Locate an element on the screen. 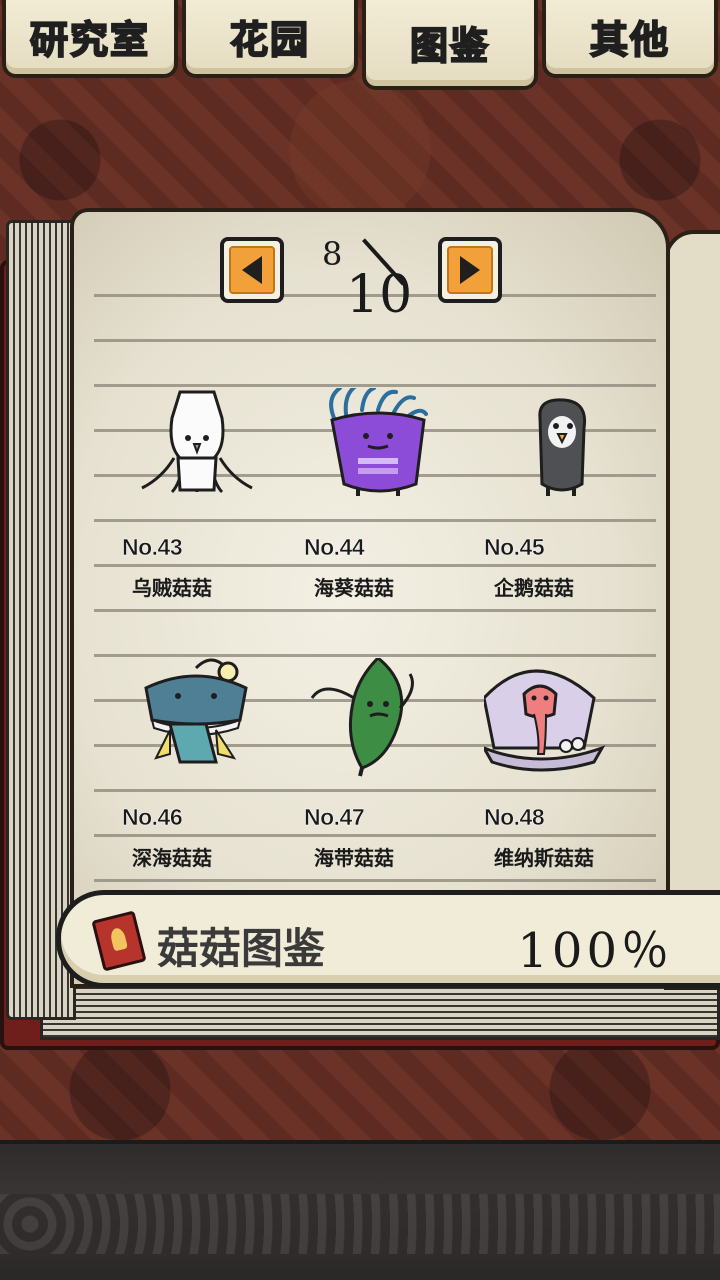 This screenshot has height=1280, width=720. tab-encyclopedia-label: 图鉴 is located at coordinates (449, 46).